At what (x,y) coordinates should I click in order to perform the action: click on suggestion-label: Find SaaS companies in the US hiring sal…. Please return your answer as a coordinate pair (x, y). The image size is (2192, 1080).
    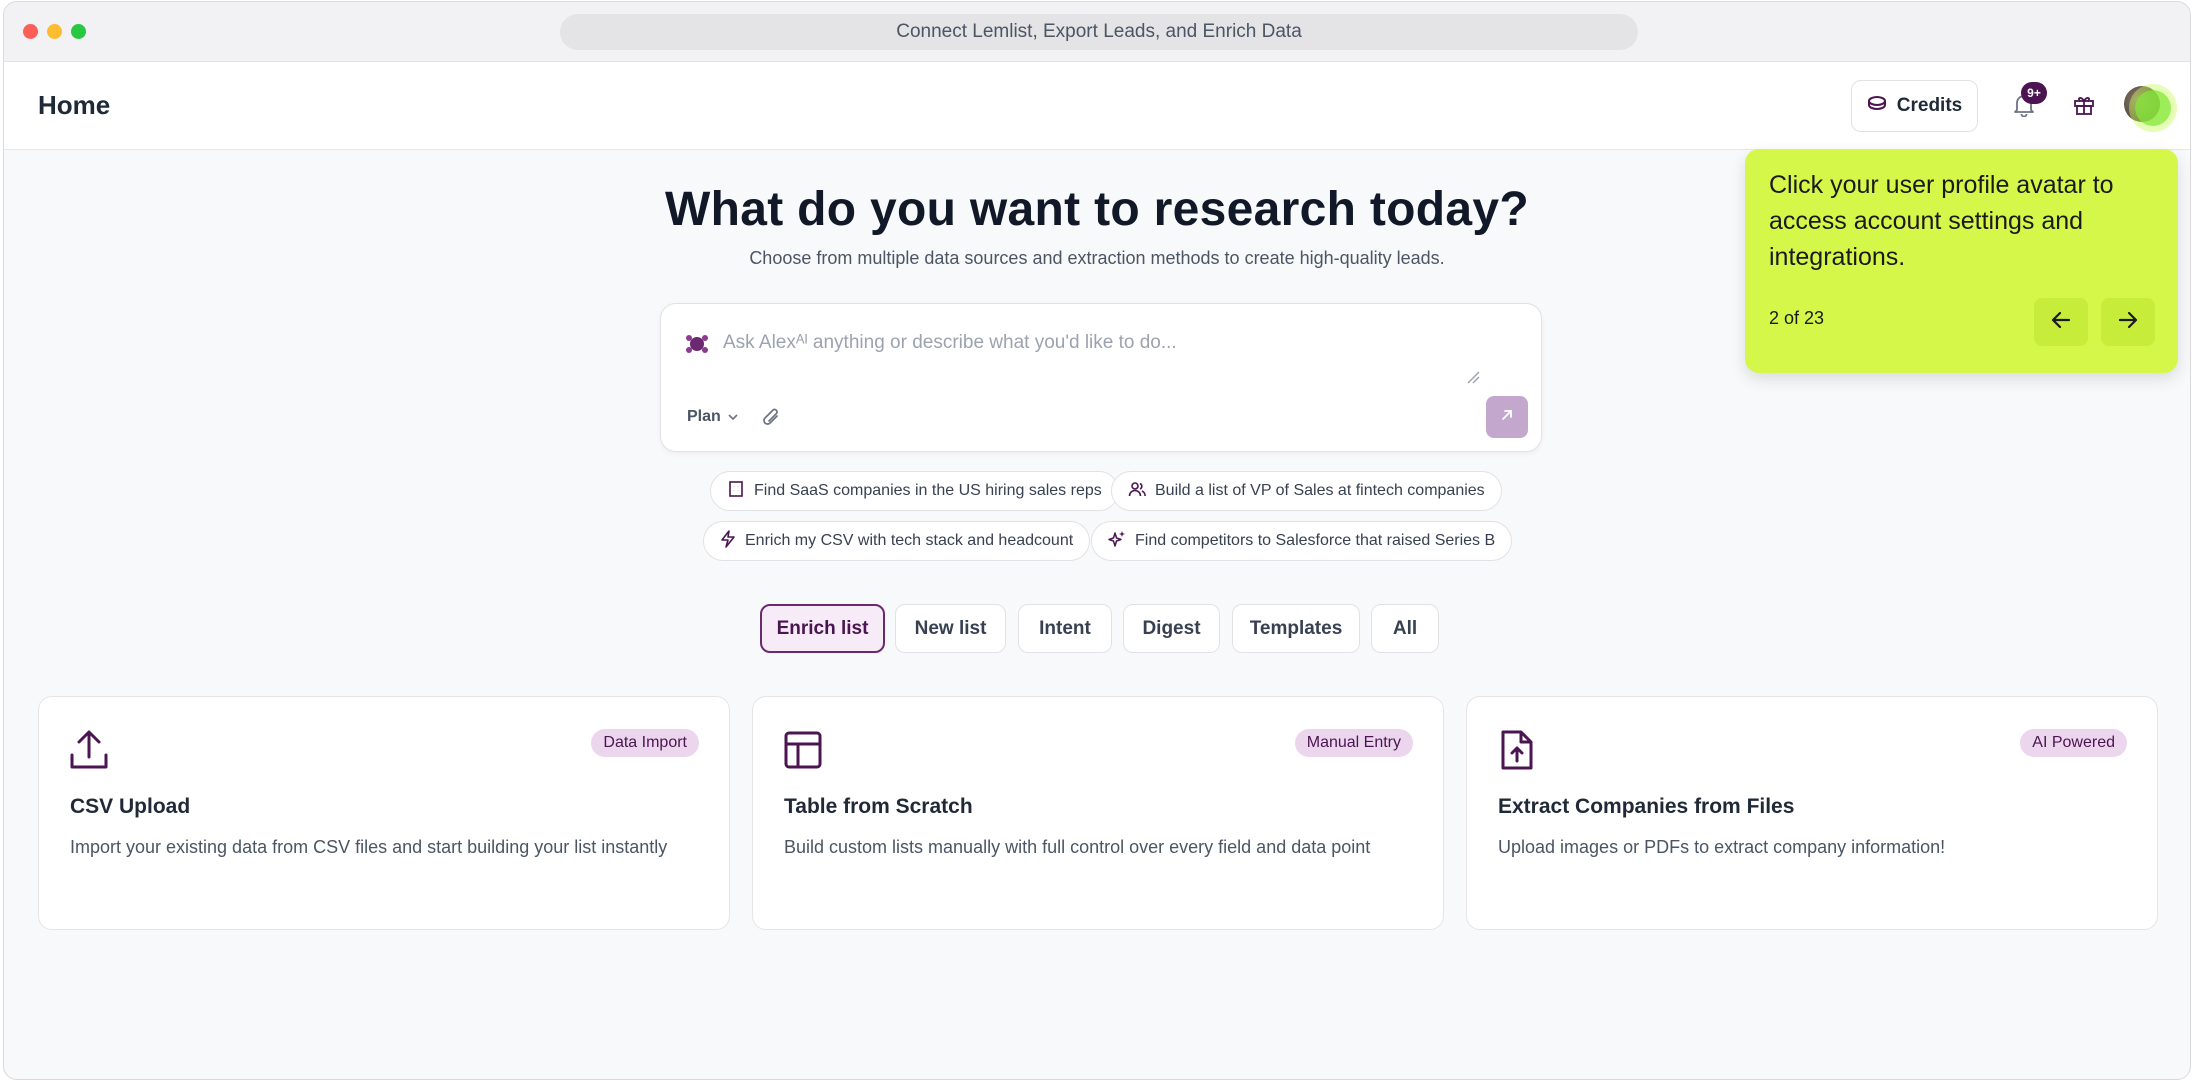
    Looking at the image, I should click on (928, 490).